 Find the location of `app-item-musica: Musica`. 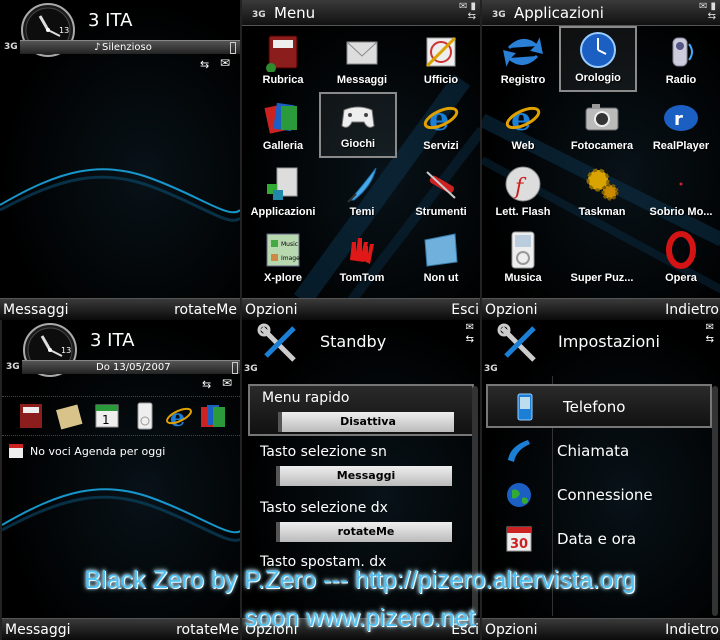

app-item-musica: Musica is located at coordinates (523, 259).